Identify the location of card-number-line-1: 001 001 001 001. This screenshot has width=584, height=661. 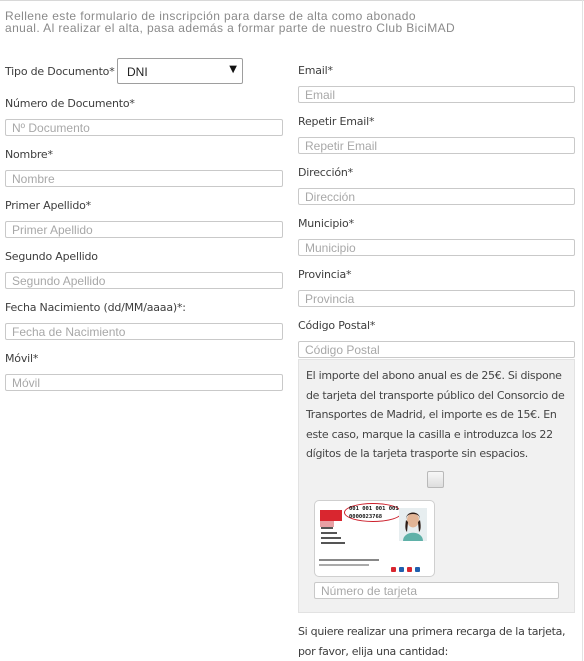
(374, 509).